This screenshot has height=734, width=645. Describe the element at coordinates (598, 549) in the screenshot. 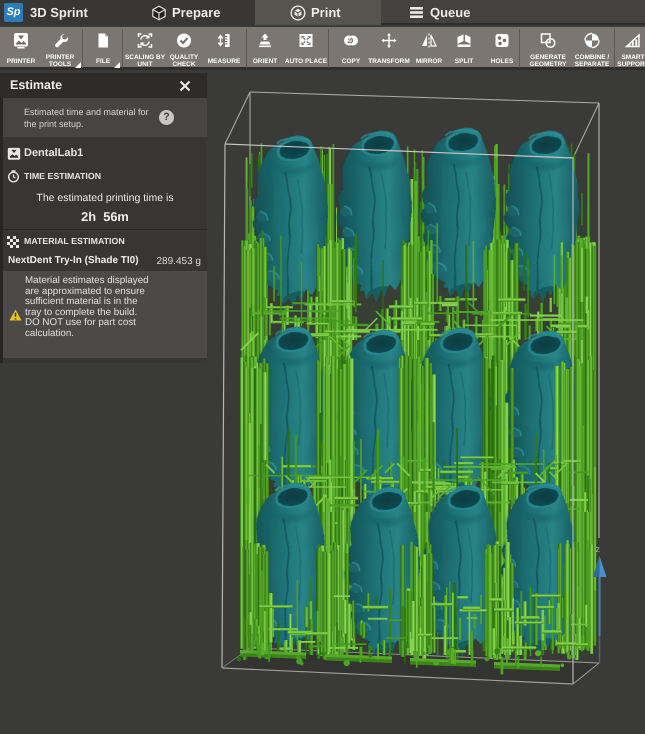

I see `svg-text: z` at that location.